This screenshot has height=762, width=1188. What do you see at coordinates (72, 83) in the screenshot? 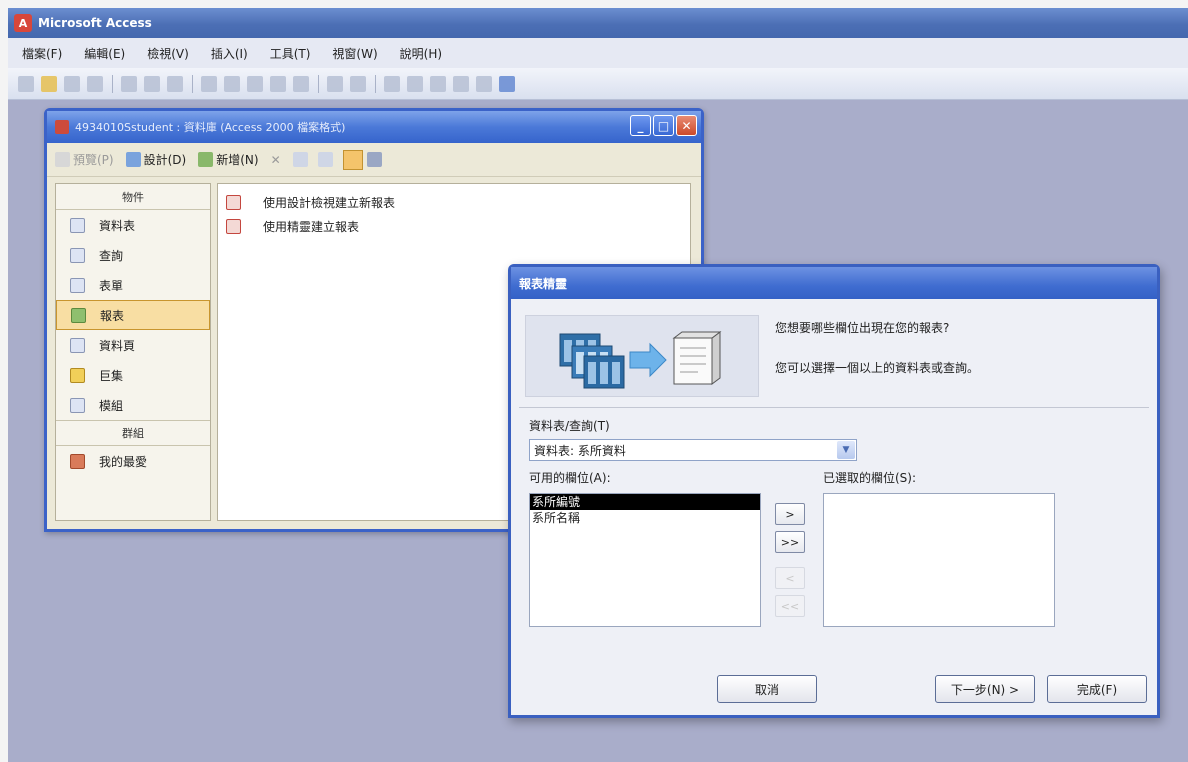
I see `save-icon` at bounding box center [72, 83].